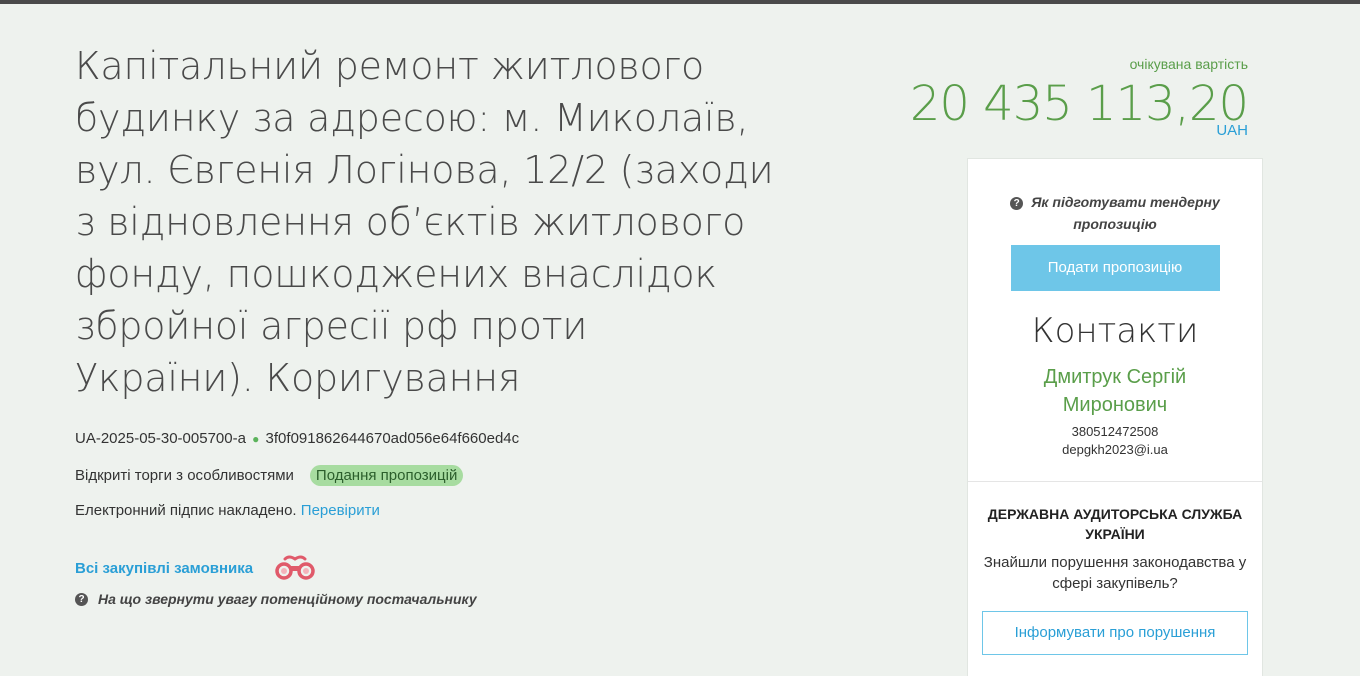 The height and width of the screenshot is (676, 1360). I want to click on procedure-type: Відкриті торги з особливостями, so click(184, 475).